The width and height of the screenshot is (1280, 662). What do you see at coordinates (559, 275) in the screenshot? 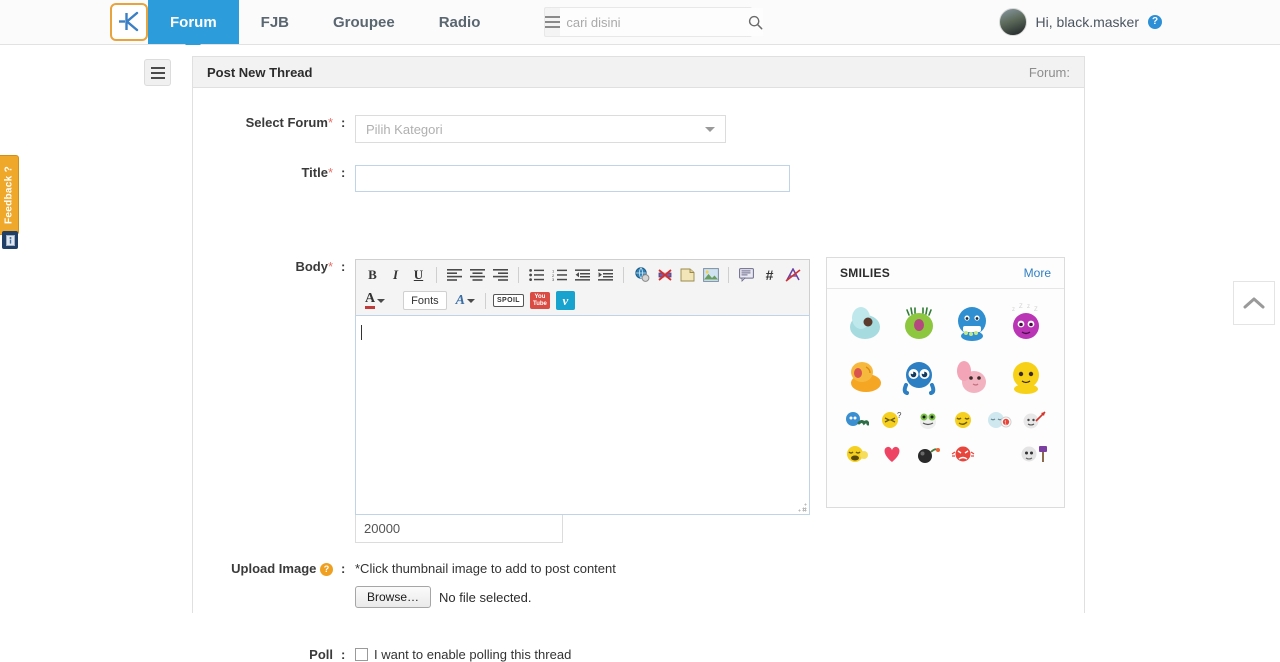
I see `numbered-list-icon: 123` at bounding box center [559, 275].